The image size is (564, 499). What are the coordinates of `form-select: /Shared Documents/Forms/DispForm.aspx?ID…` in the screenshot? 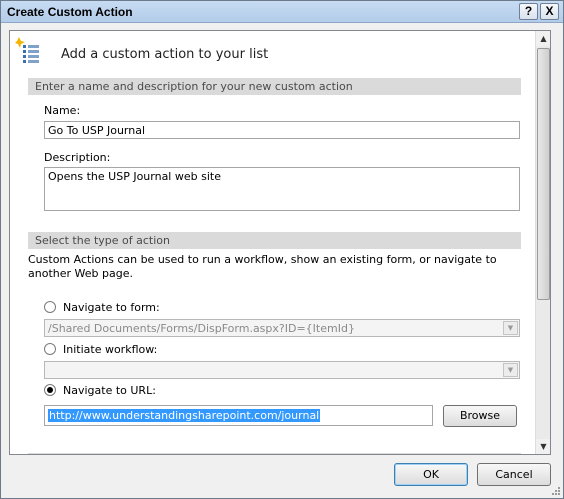 It's located at (282, 328).